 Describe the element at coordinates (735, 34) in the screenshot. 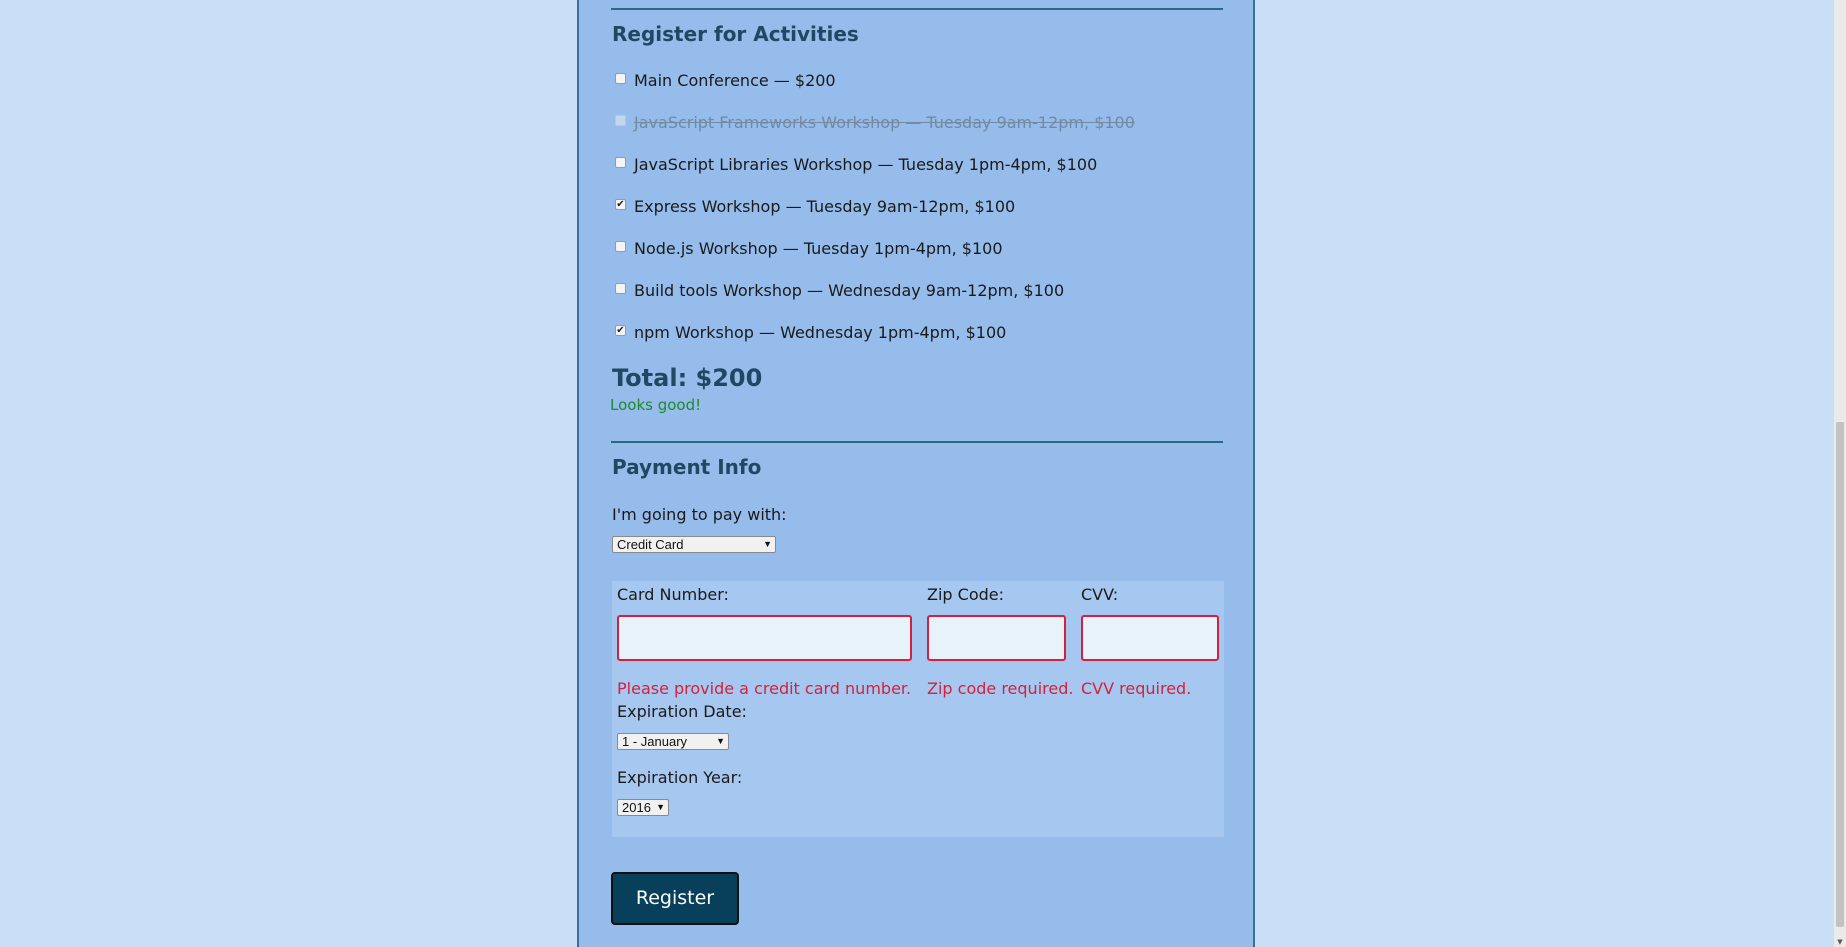

I see `activities-title: Register for Activities` at that location.